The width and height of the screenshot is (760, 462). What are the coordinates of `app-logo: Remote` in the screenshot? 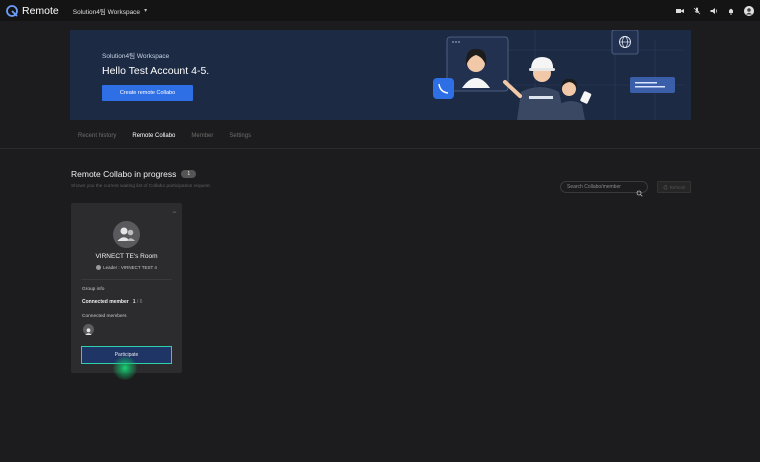 It's located at (32, 11).